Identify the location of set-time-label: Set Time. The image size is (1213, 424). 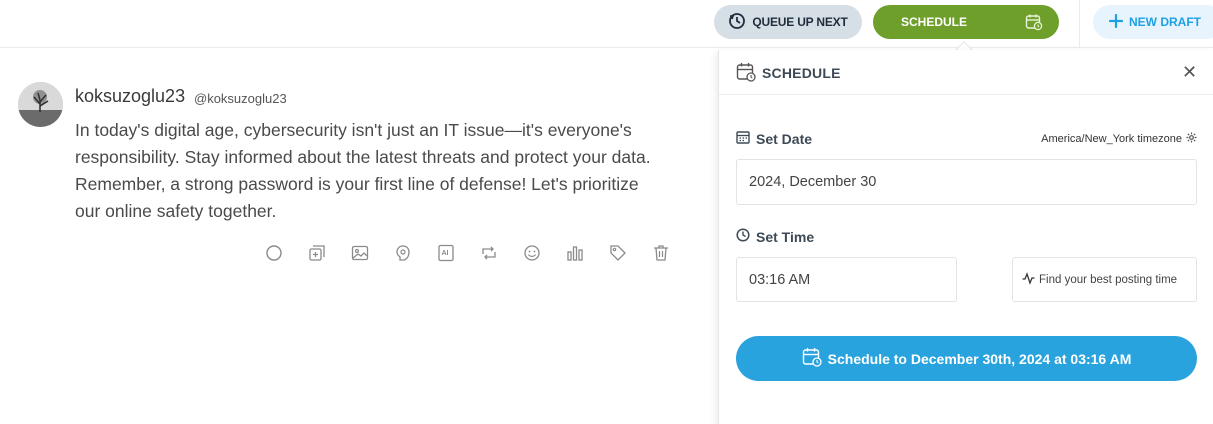
(775, 236).